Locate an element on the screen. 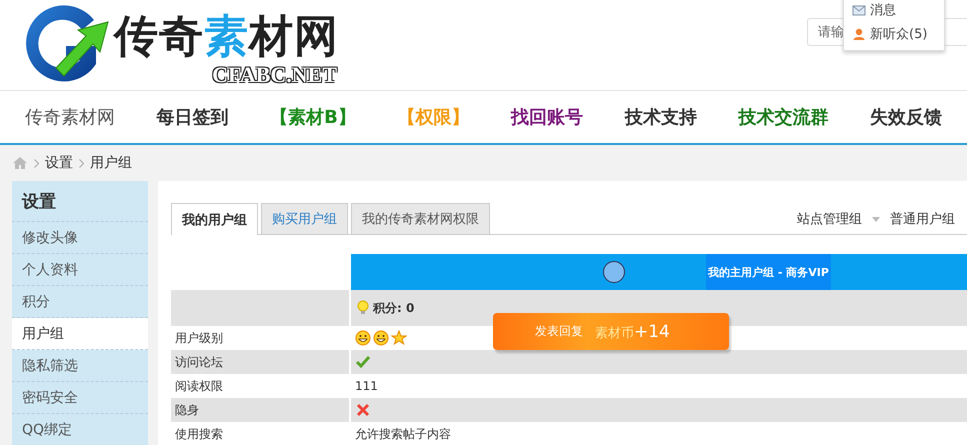 This screenshot has height=445, width=967. logo-title: 传奇素材网 is located at coordinates (226, 37).